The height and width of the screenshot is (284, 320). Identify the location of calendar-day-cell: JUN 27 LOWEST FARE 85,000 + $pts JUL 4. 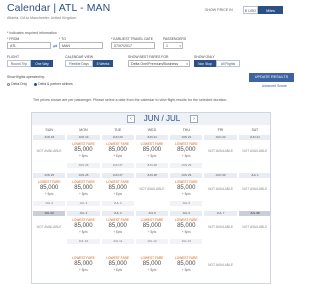
(118, 192).